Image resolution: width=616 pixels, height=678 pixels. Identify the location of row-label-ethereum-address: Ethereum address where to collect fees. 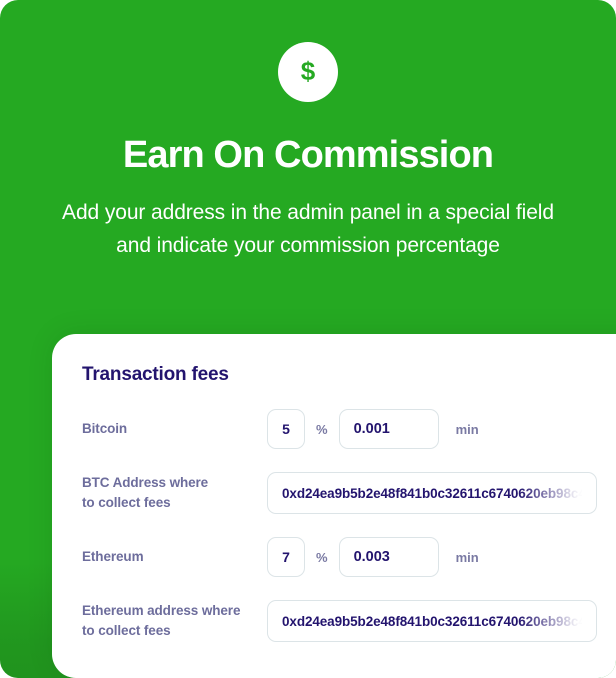
(174, 620).